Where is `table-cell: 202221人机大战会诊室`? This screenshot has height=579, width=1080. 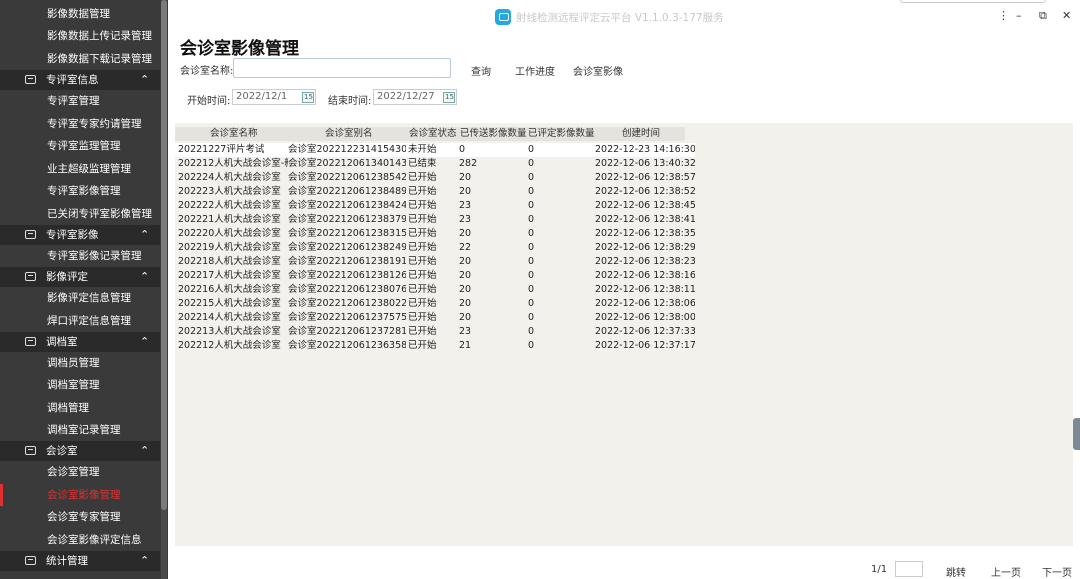 table-cell: 202221人机大战会诊室 is located at coordinates (229, 219).